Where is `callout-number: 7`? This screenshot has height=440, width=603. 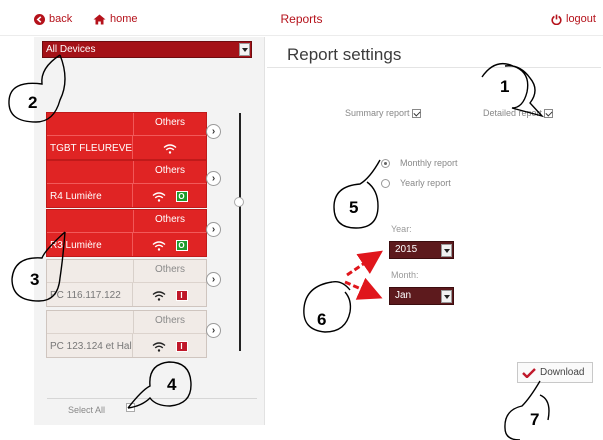 callout-number: 7 is located at coordinates (535, 419).